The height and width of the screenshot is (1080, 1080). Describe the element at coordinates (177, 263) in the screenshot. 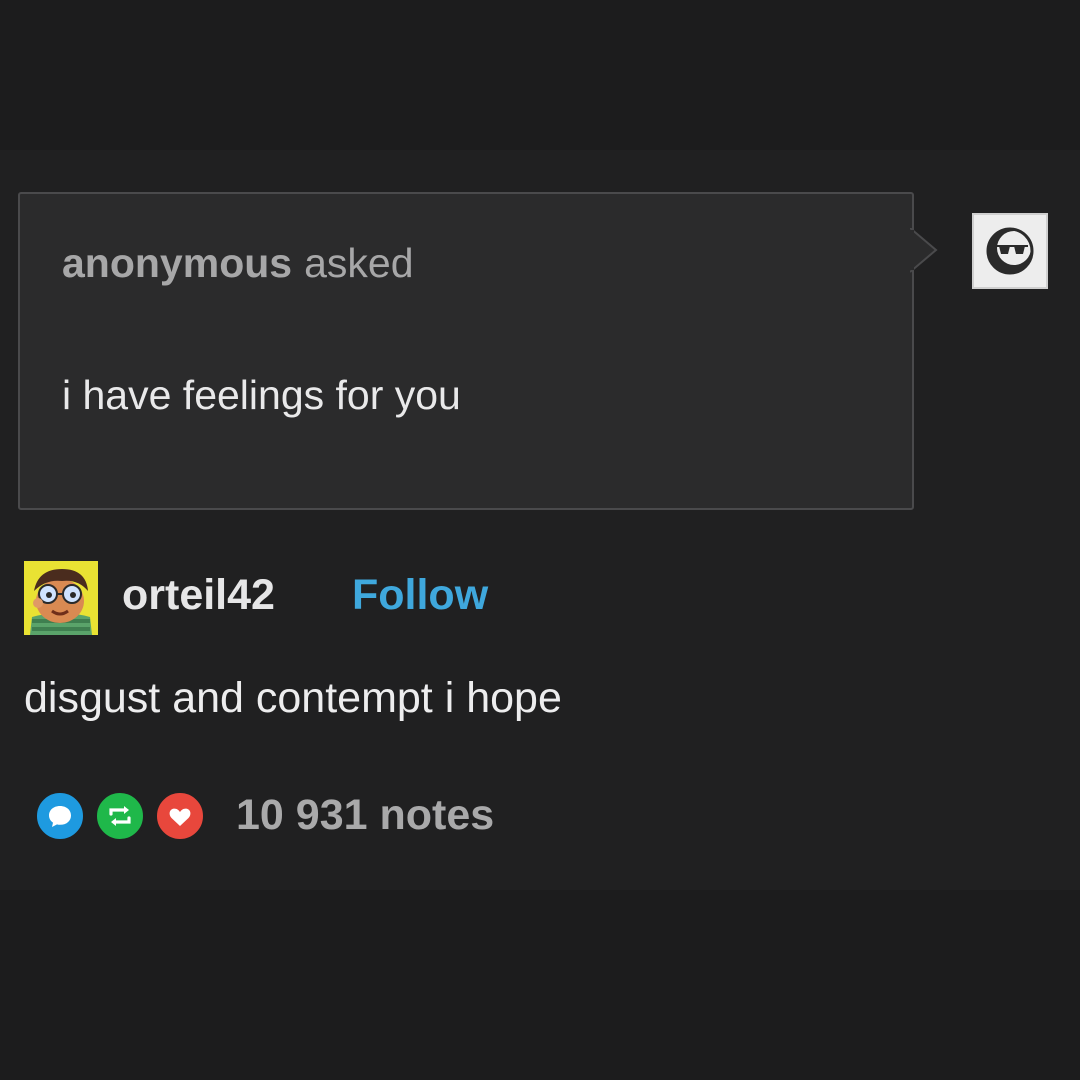

I see `asker-name: anonymous` at that location.